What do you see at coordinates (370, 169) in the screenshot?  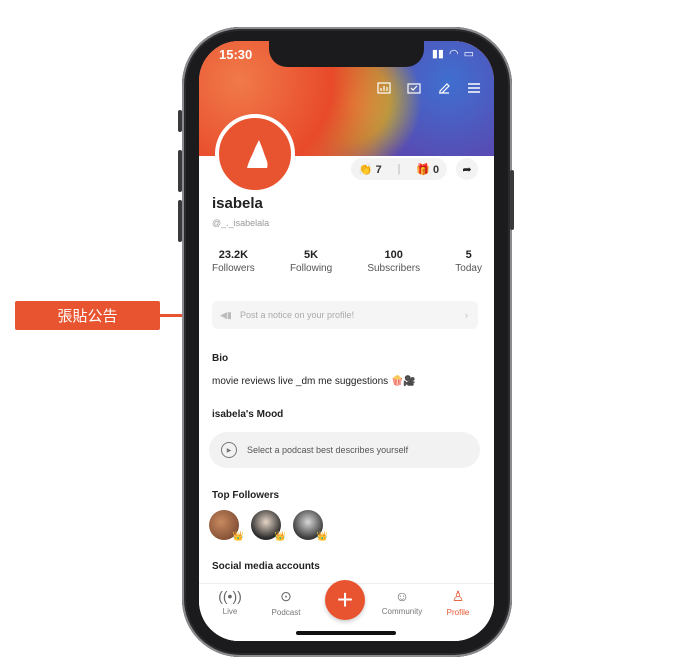 I see `like-count: 👏 7` at bounding box center [370, 169].